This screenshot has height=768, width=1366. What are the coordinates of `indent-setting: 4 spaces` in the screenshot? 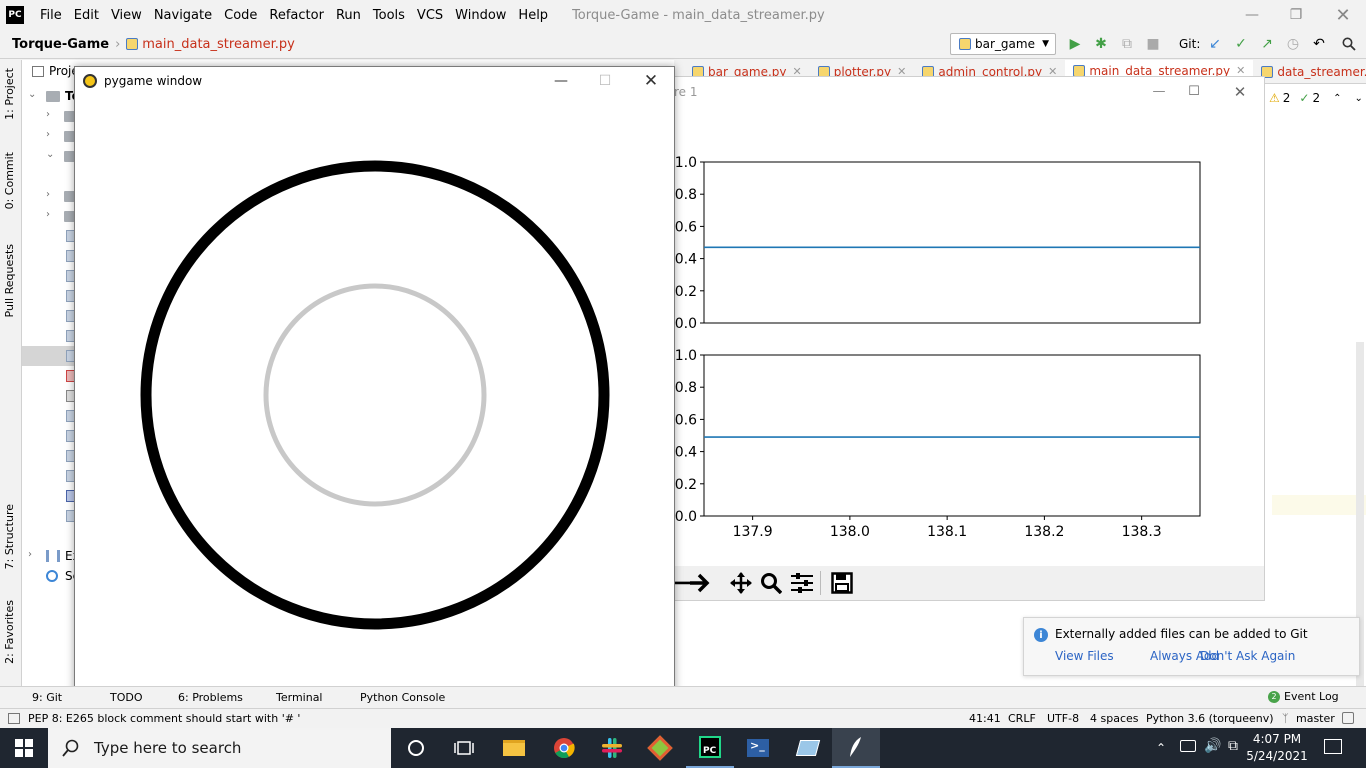 It's located at (1114, 718).